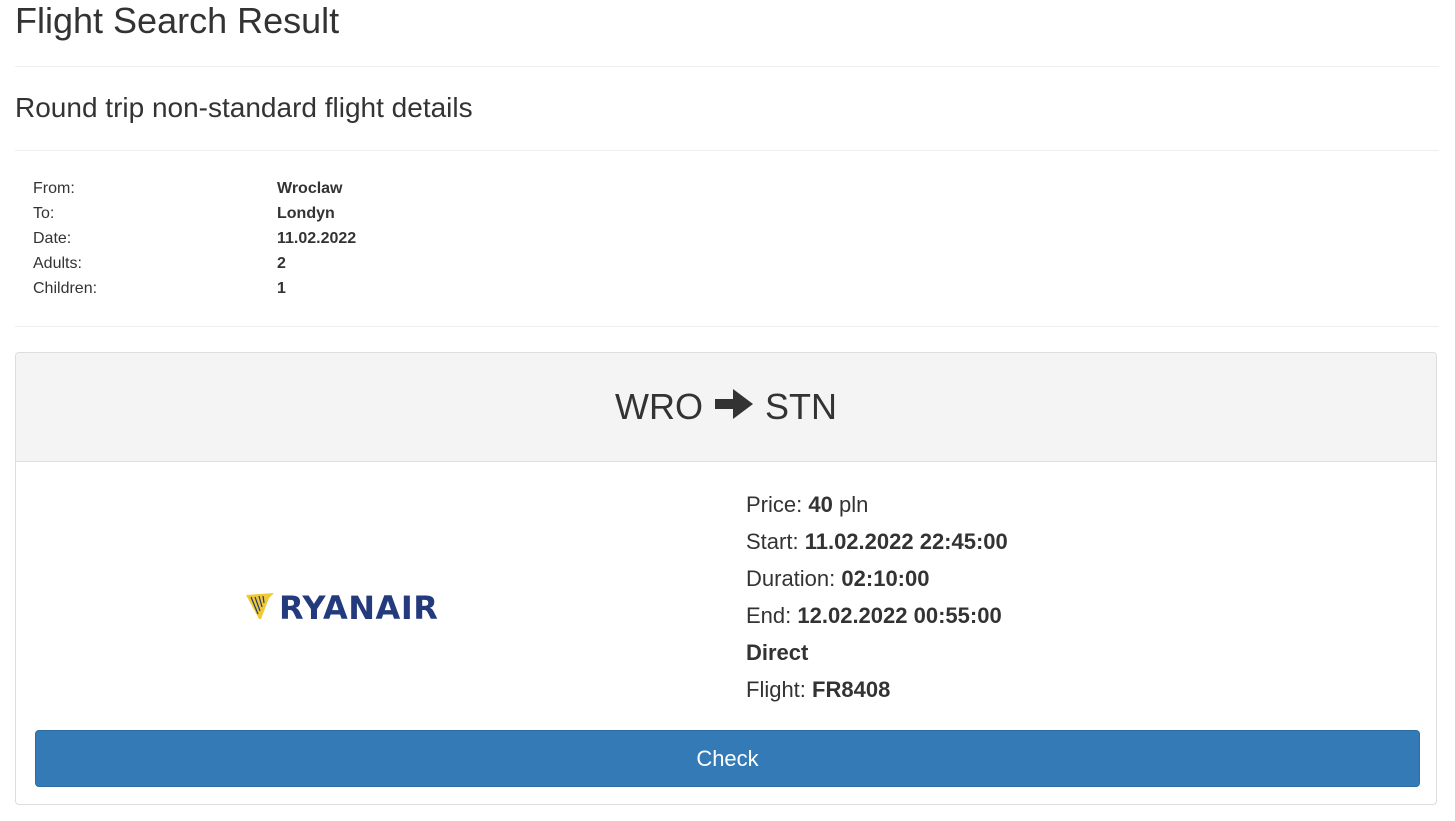 The height and width of the screenshot is (821, 1455). What do you see at coordinates (733, 407) in the screenshot?
I see `arrow-right-icon` at bounding box center [733, 407].